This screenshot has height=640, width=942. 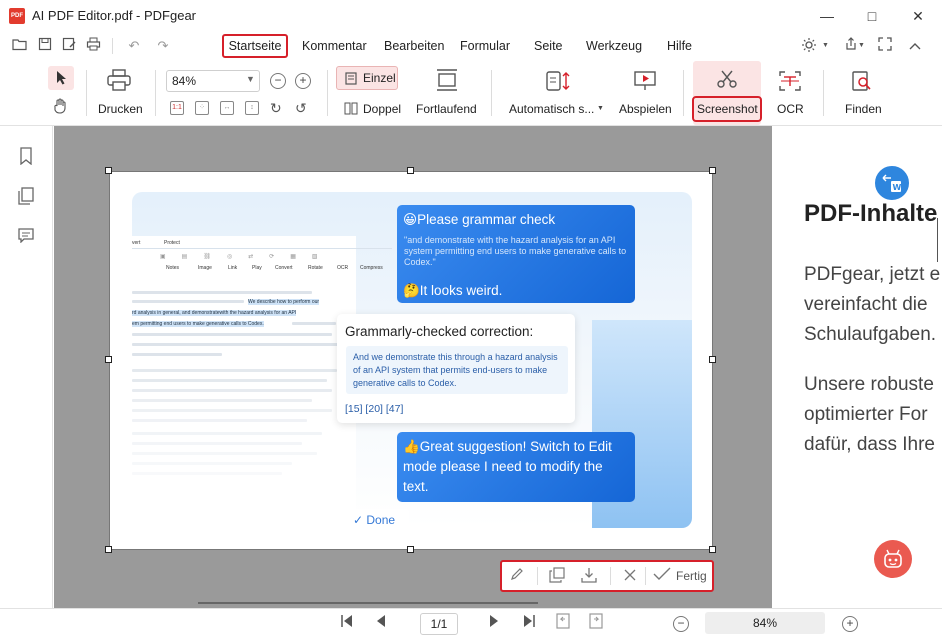 What do you see at coordinates (557, 576) in the screenshot?
I see `copy-icon` at bounding box center [557, 576].